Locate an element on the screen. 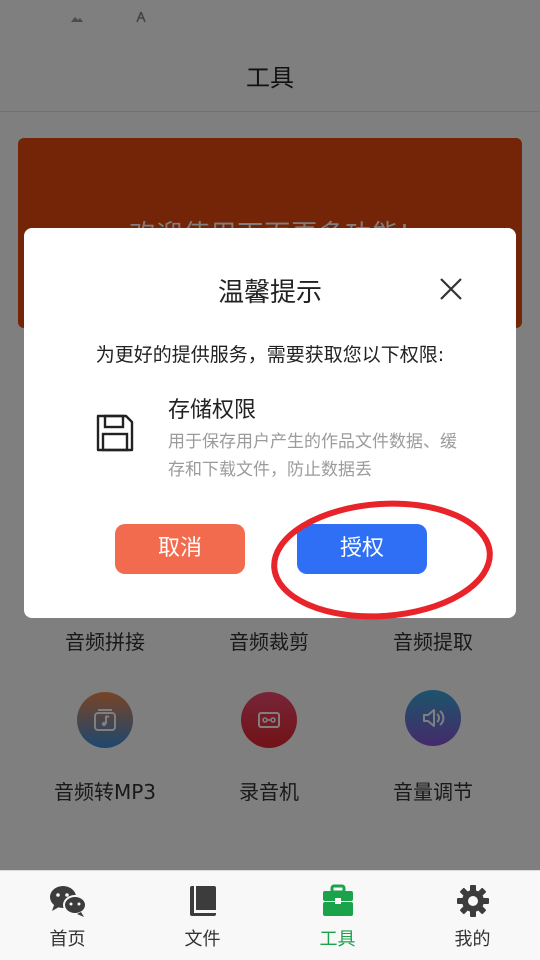  nav-tools: 工具 is located at coordinates (337, 915).